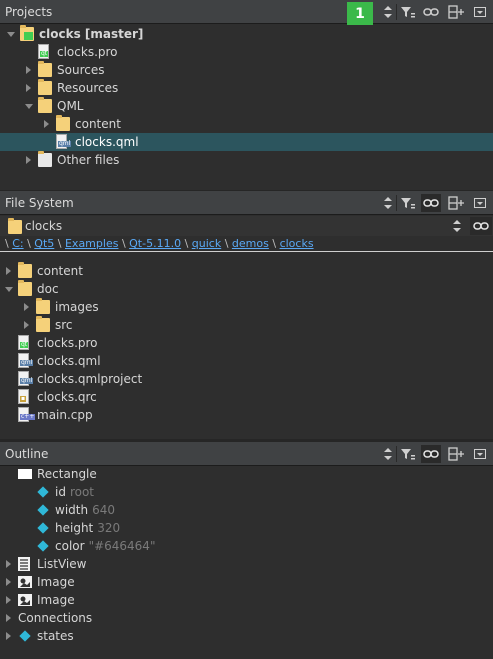  Describe the element at coordinates (481, 226) in the screenshot. I see `sync-link-icon` at that location.